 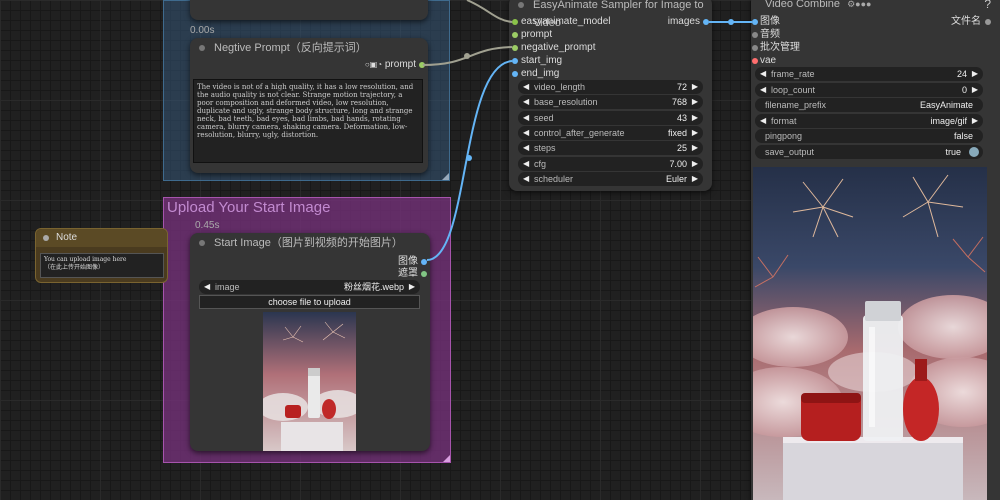 What do you see at coordinates (610, 163) in the screenshot?
I see `sampler-widget-cfg: ◀ cfg 7.00 ▶` at bounding box center [610, 163].